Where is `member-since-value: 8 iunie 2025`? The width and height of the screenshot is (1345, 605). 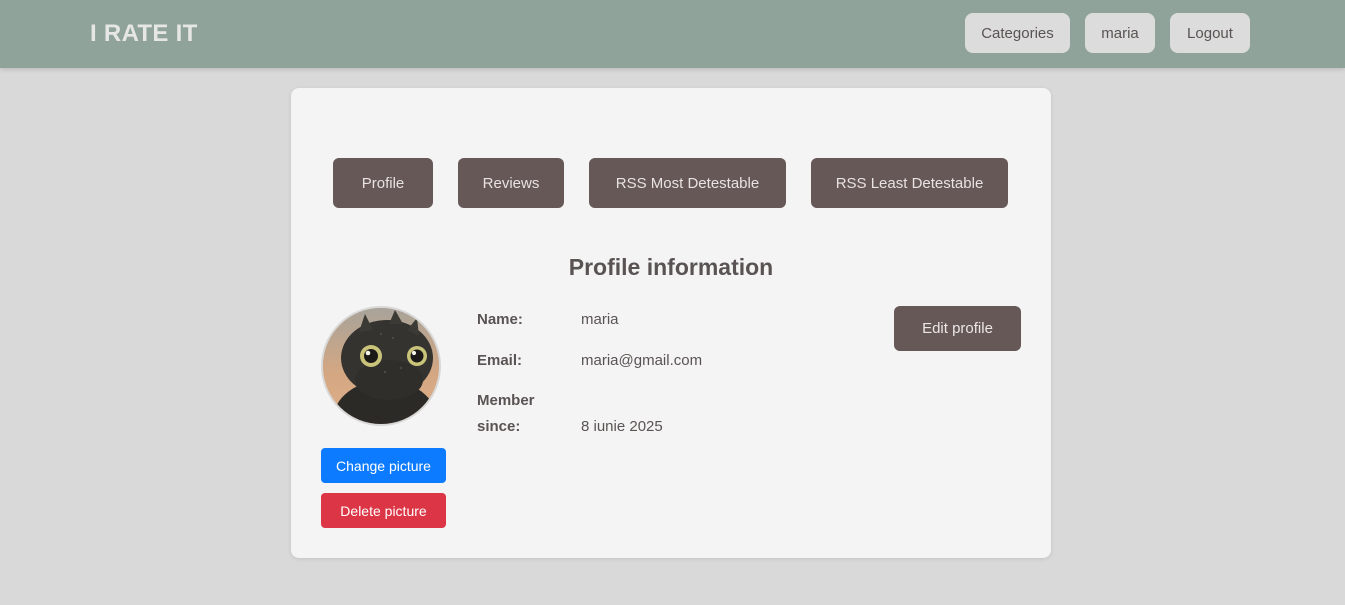 member-since-value: 8 iunie 2025 is located at coordinates (622, 426).